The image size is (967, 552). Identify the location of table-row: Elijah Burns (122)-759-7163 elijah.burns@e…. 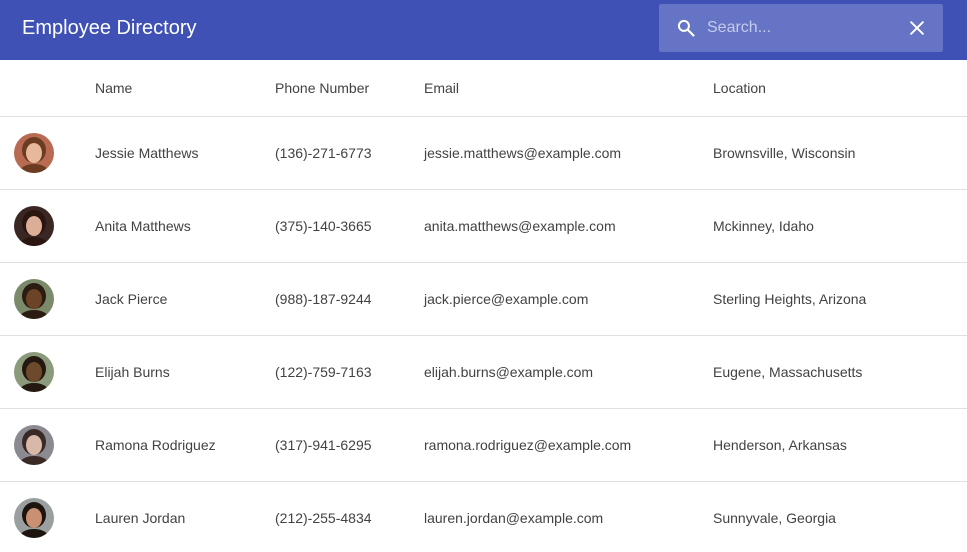
(483, 372).